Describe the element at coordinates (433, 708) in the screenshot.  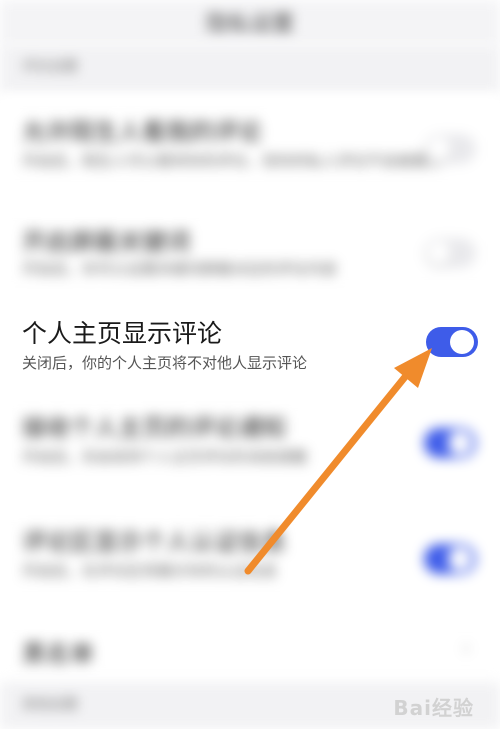
I see `watermark-logo: Bai经验` at that location.